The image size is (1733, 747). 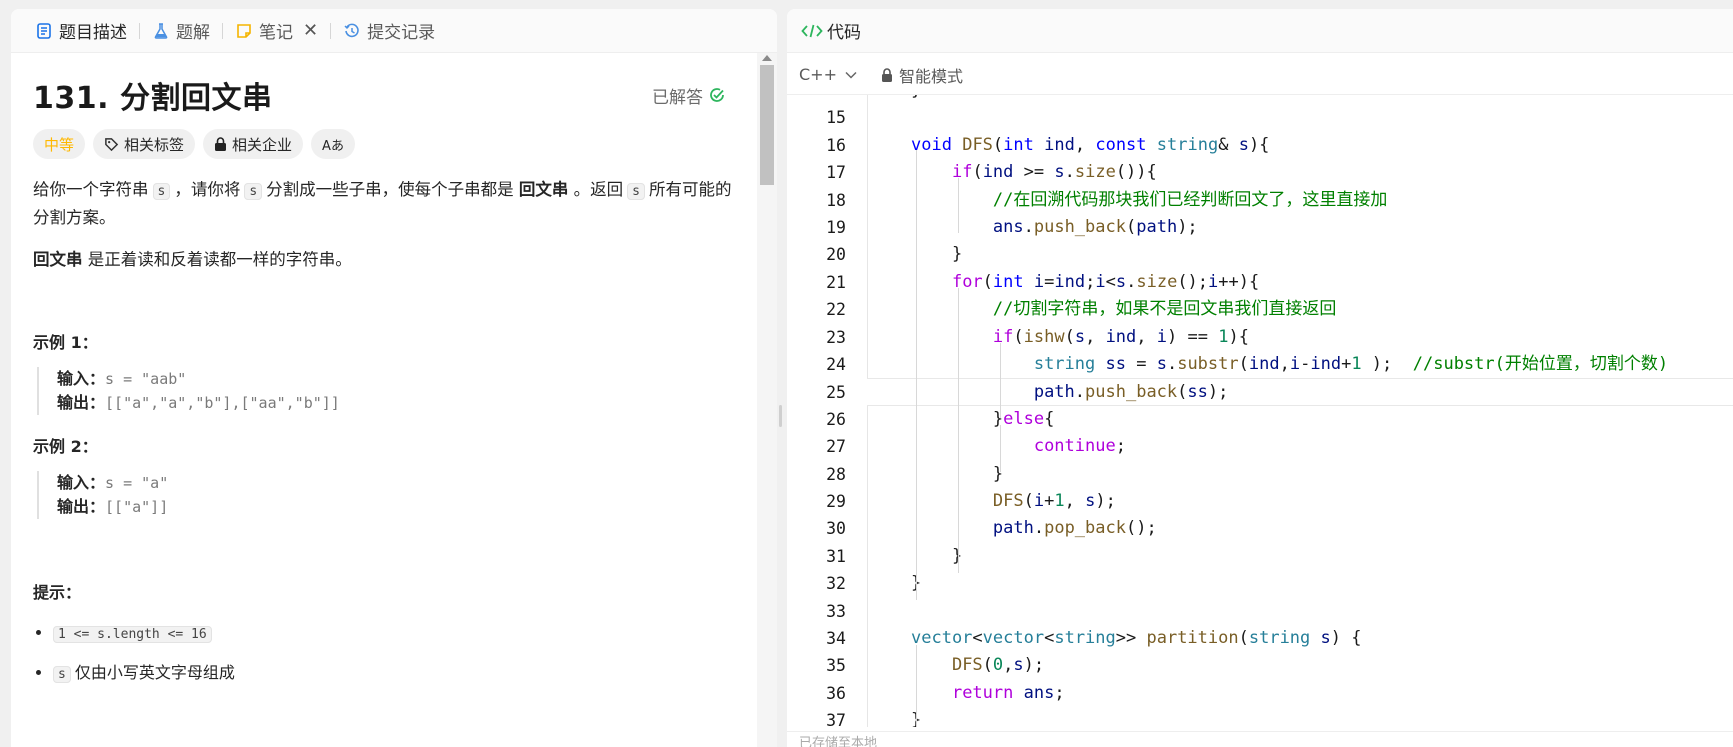 What do you see at coordinates (396, 379) in the screenshot?
I see `example-input: 输入：s = "aab"` at bounding box center [396, 379].